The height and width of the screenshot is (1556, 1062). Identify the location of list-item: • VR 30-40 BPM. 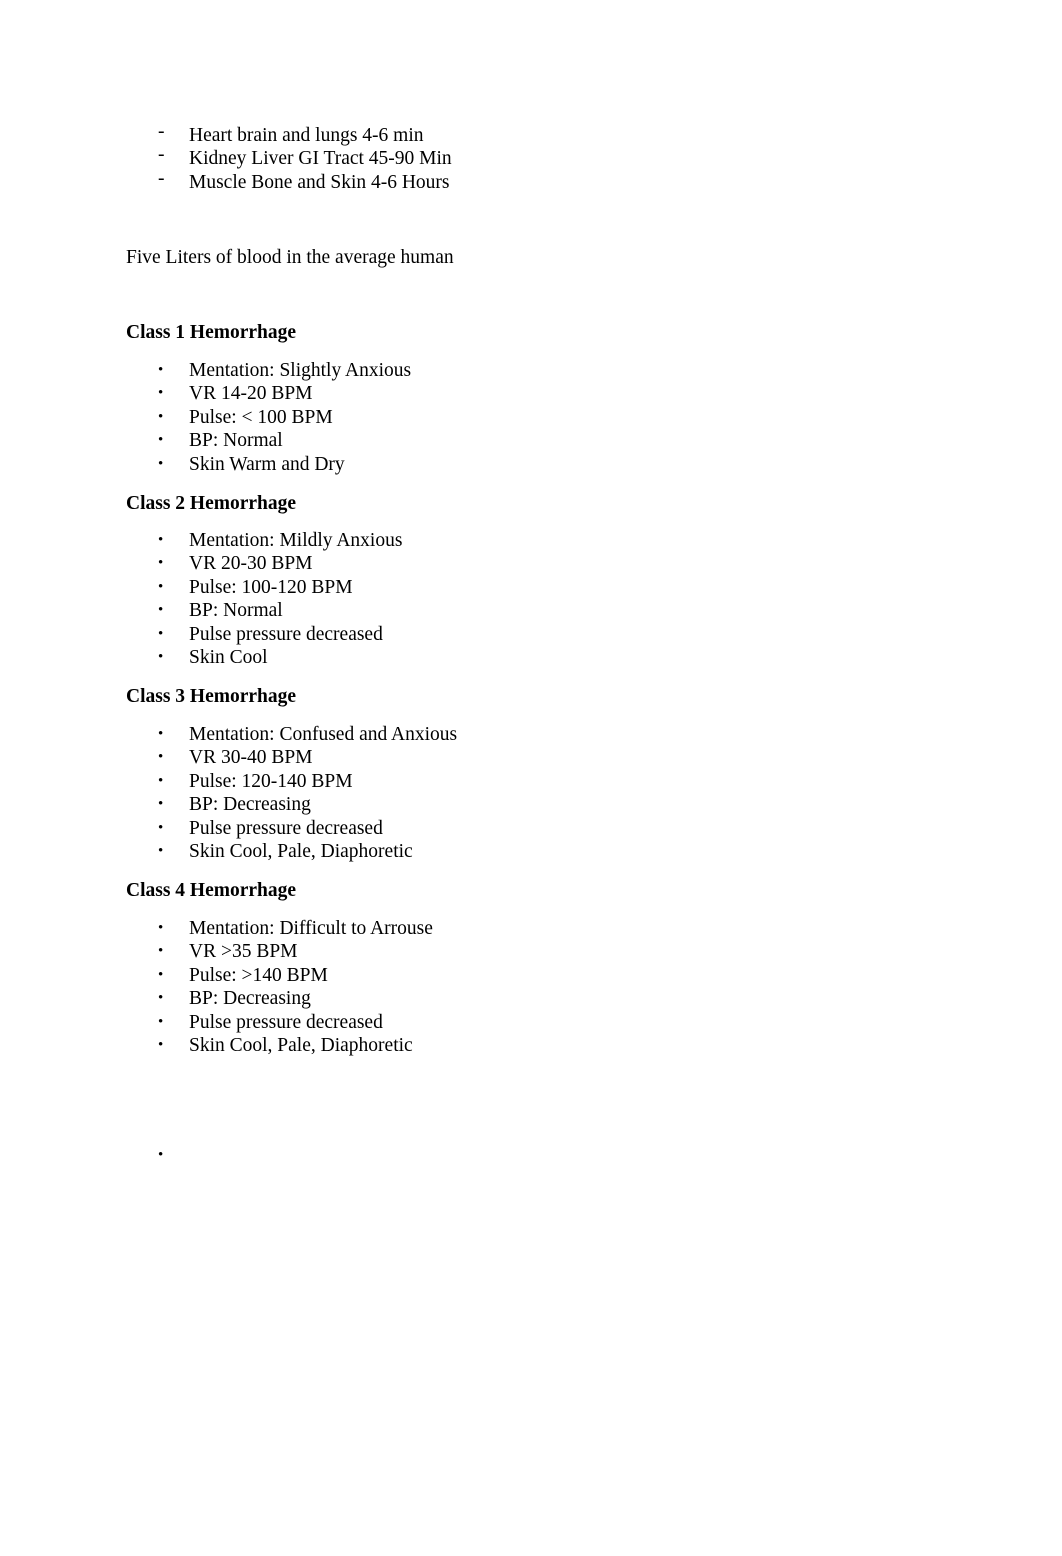
(291, 759).